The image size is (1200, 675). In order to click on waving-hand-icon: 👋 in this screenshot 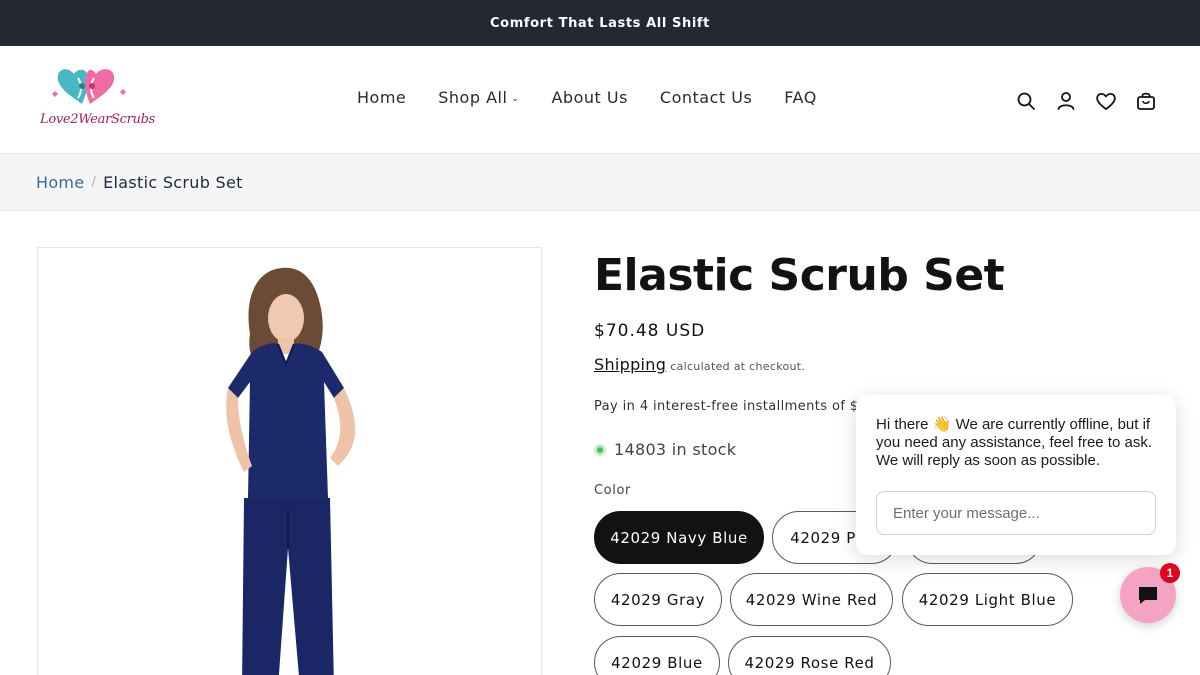, I will do `click(942, 424)`.